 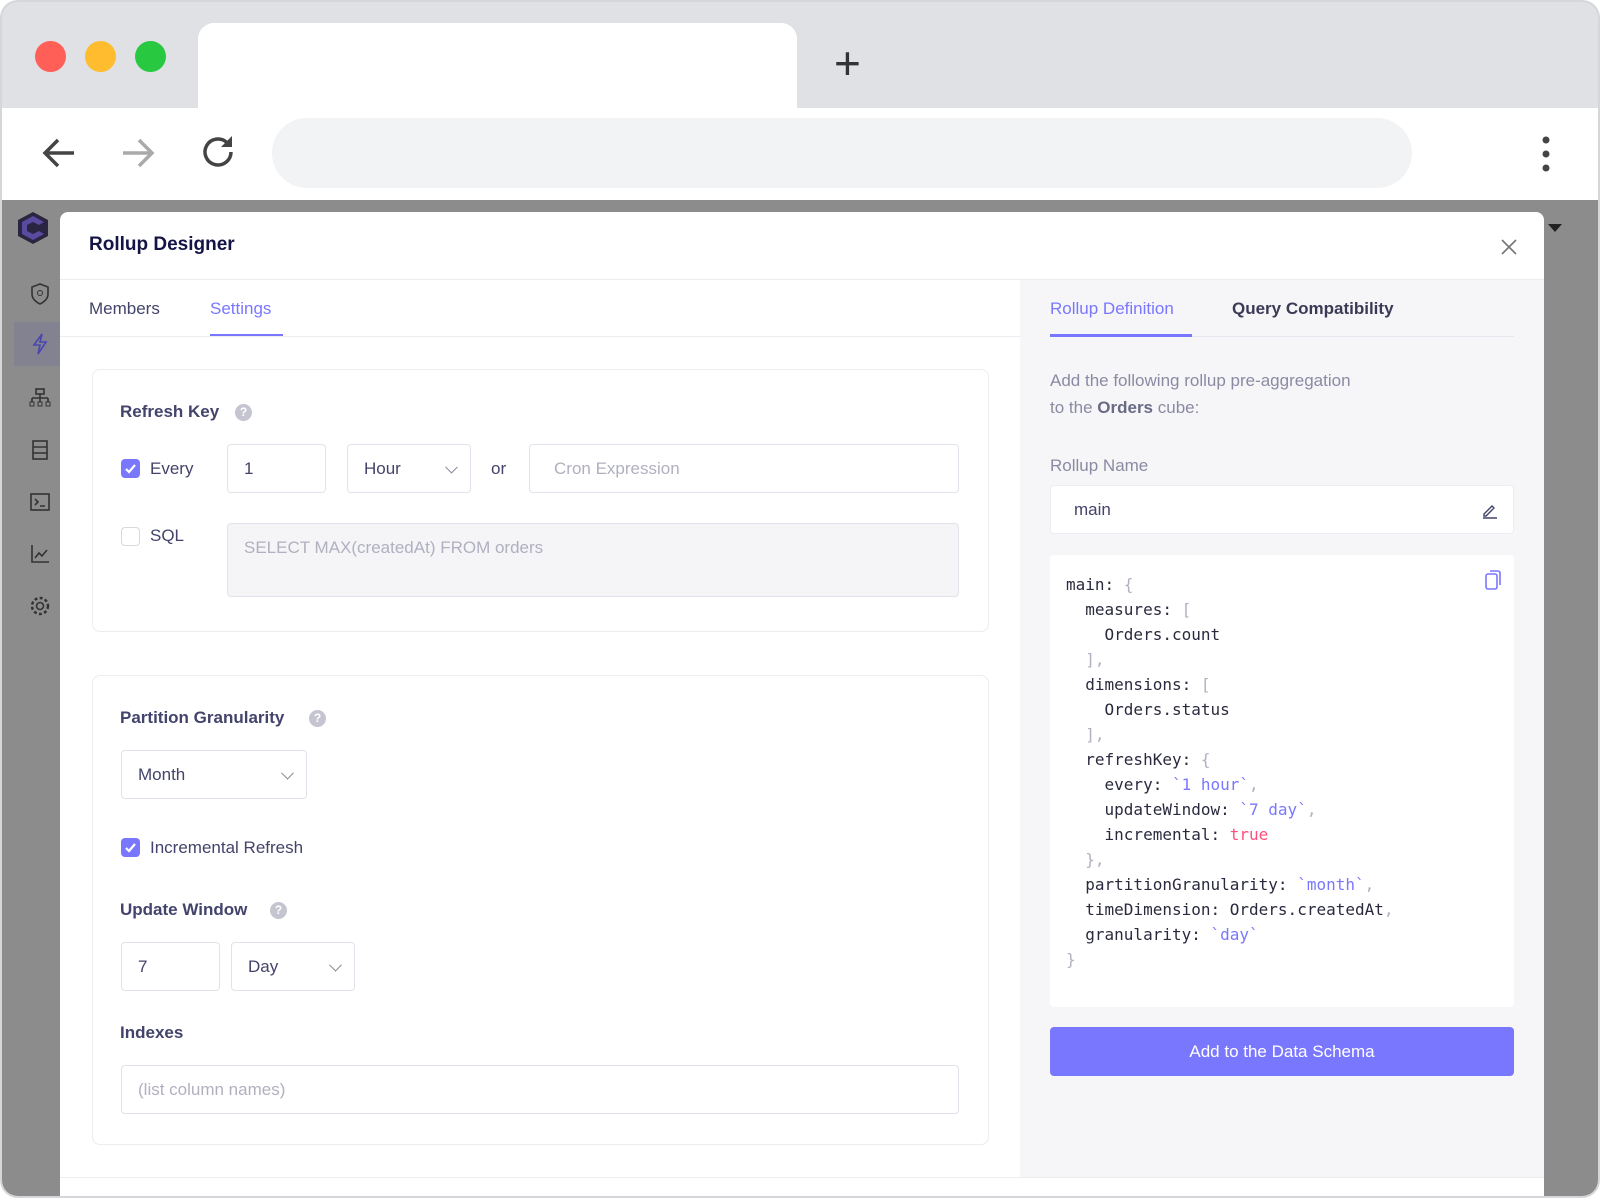 What do you see at coordinates (170, 966) in the screenshot?
I see `update-window-input: 7` at bounding box center [170, 966].